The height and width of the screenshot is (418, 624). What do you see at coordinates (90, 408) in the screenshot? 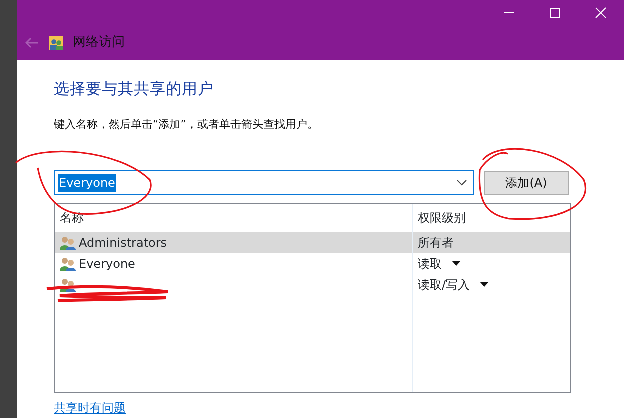
I see `help-link: 共享时有问题` at bounding box center [90, 408].